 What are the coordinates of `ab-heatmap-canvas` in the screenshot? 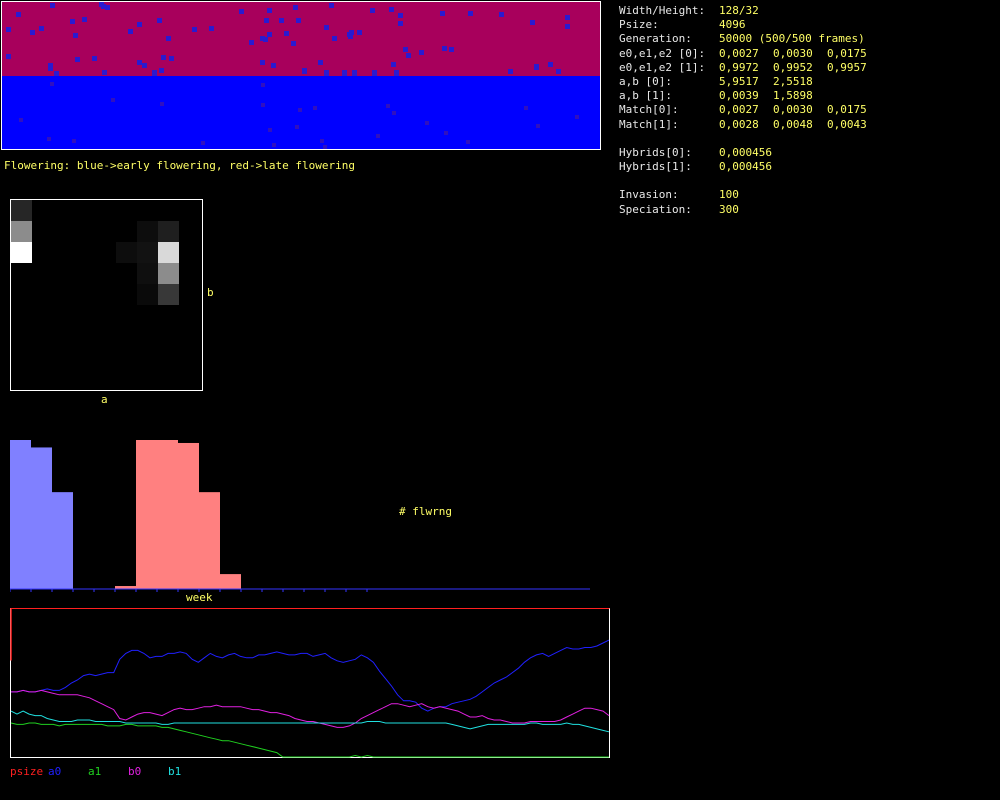 It's located at (95, 252).